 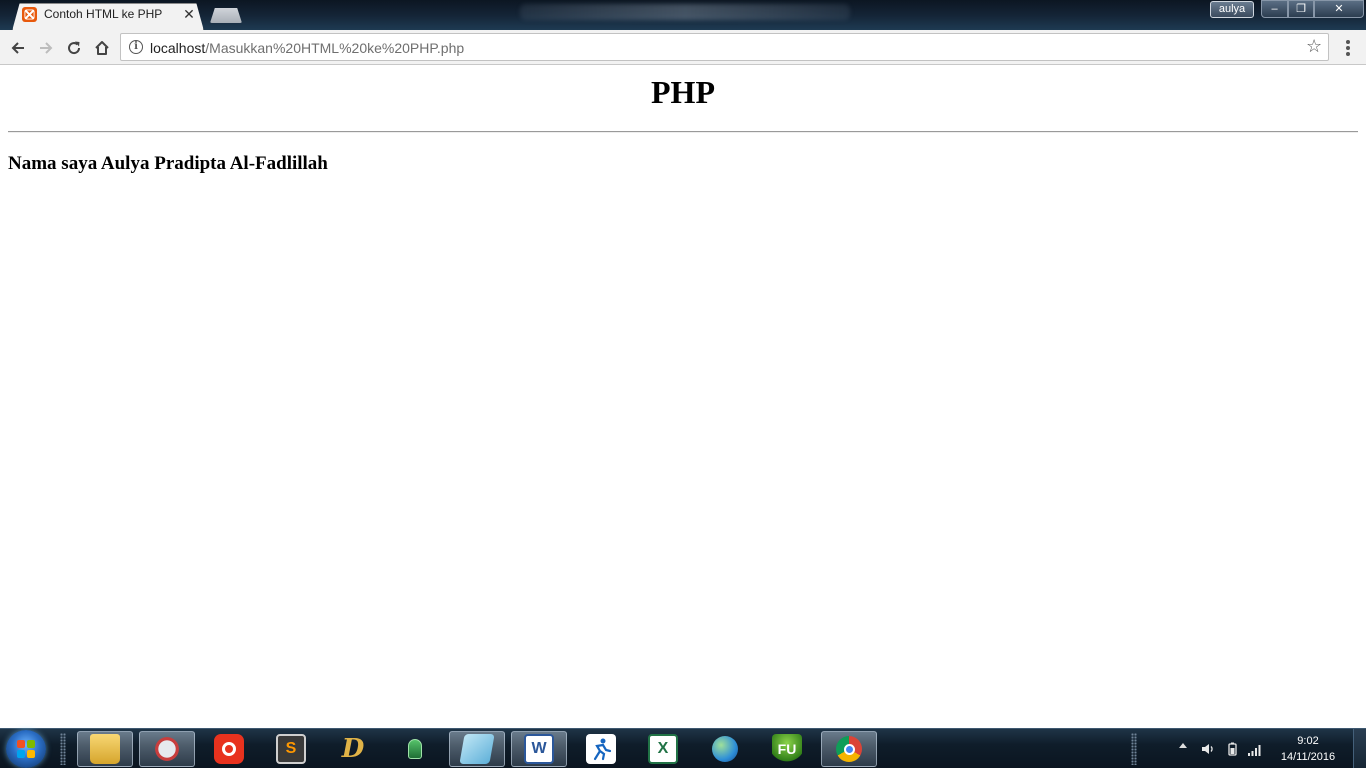 I want to click on snipping-tool-icon, so click(x=167, y=749).